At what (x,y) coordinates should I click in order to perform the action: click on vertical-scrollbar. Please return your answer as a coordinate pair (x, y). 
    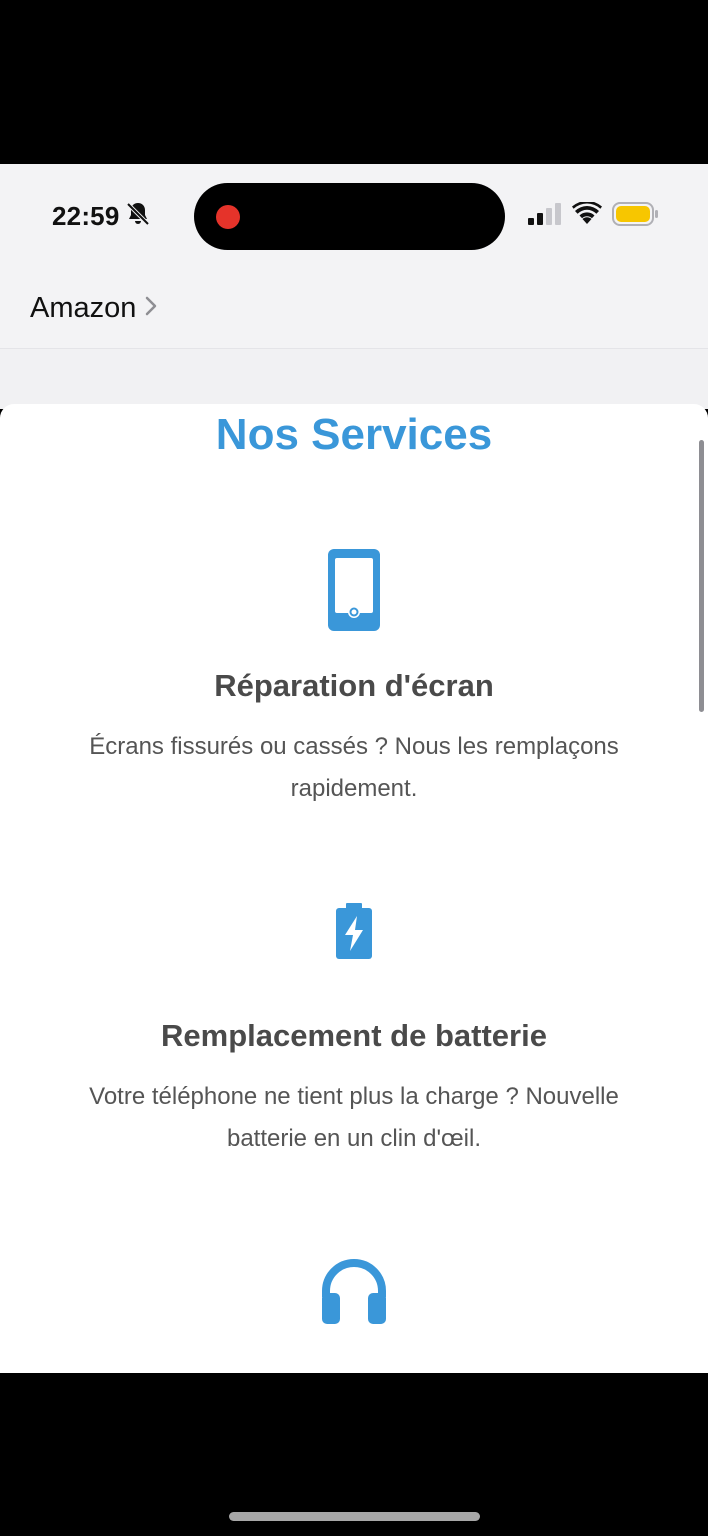
    Looking at the image, I should click on (701, 576).